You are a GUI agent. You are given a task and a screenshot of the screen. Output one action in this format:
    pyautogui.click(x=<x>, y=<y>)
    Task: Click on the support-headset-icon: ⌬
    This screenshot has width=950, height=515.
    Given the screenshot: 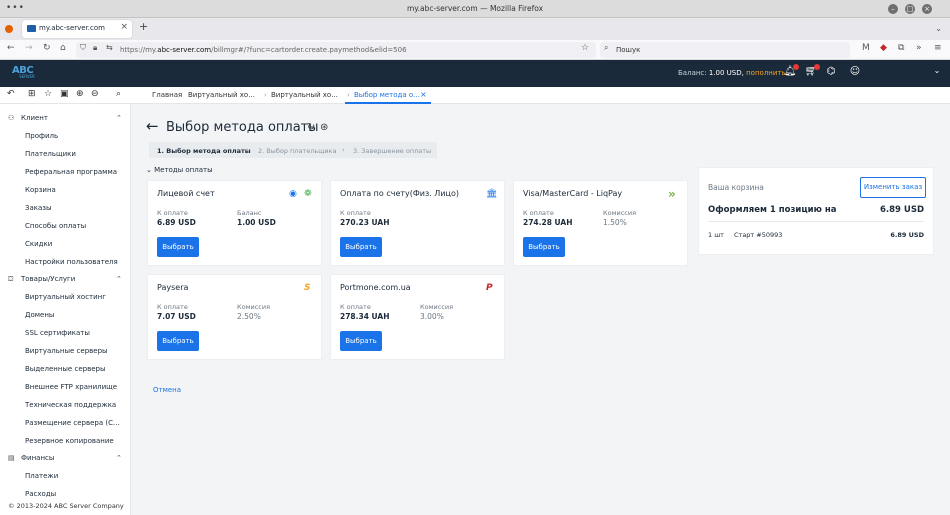 What is the action you would take?
    pyautogui.click(x=831, y=73)
    